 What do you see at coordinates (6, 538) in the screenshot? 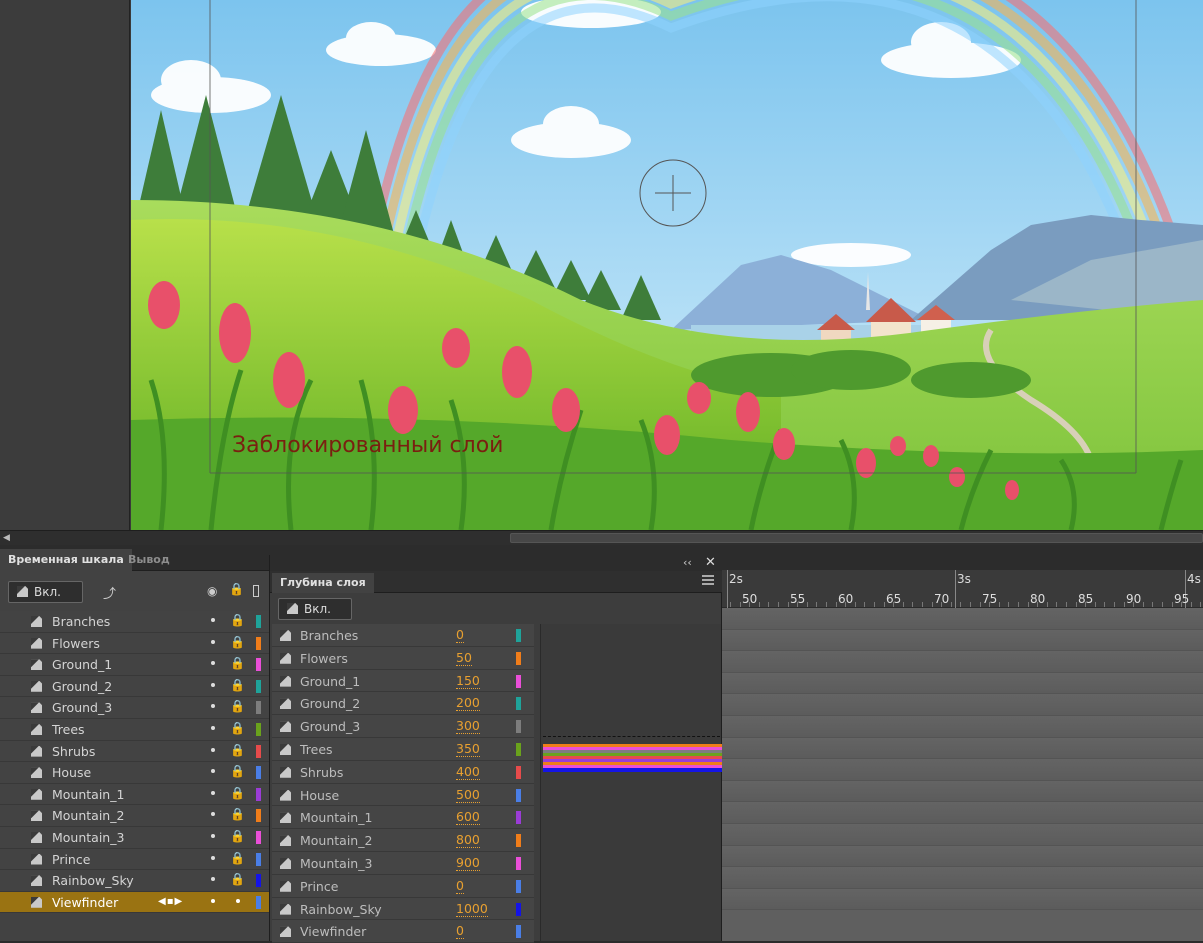
I see `scroll-left-arrow-icon: ◀` at bounding box center [6, 538].